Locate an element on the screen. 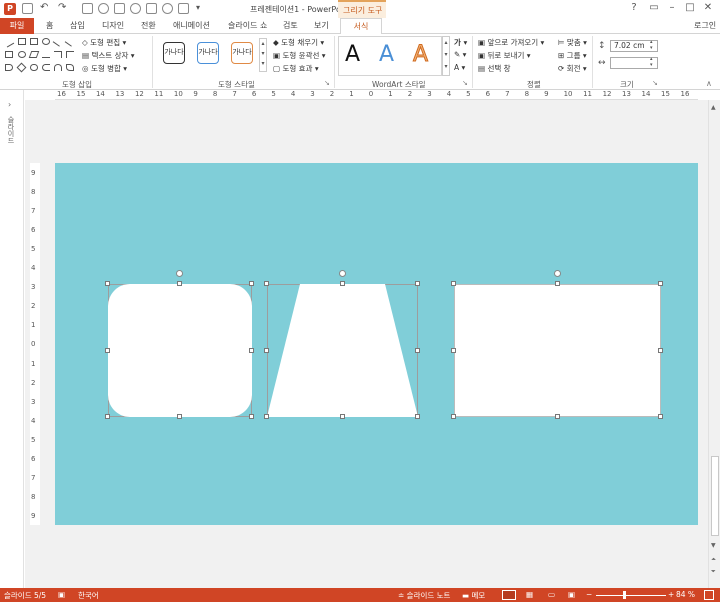 This screenshot has height=602, width=720. help-icon: ? is located at coordinates (634, 8).